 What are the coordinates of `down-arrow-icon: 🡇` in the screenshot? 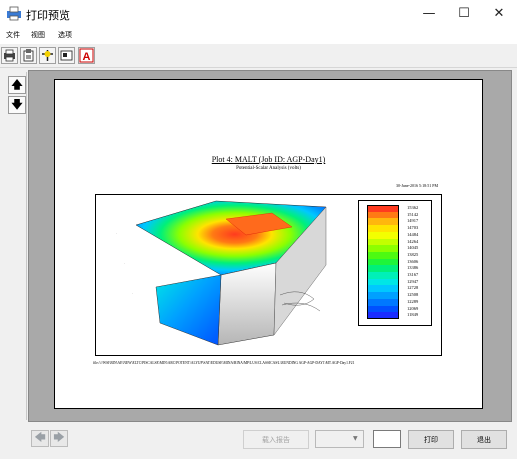 It's located at (17, 104).